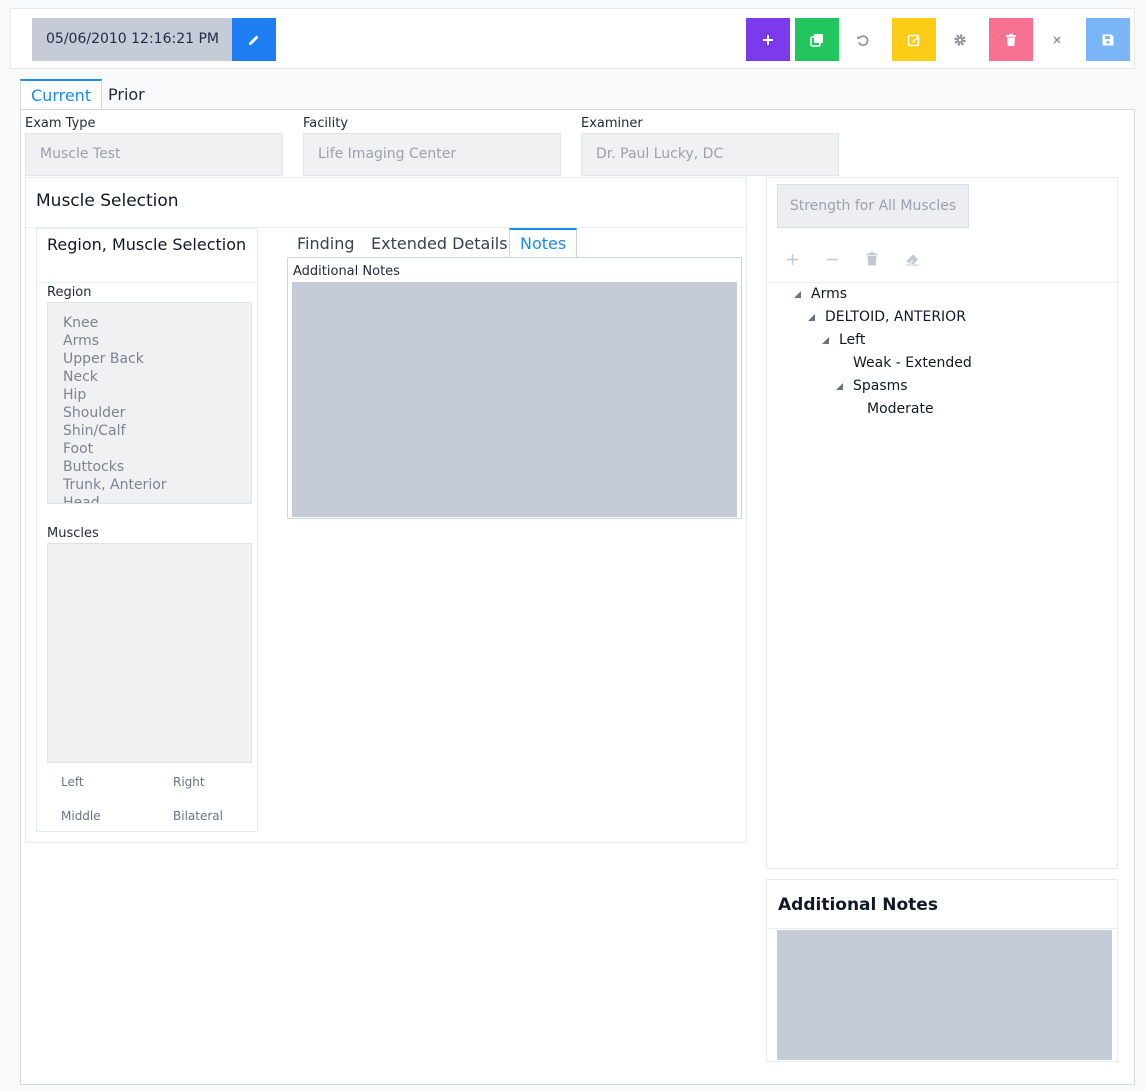  I want to click on additional-notes-textarea, so click(514, 399).